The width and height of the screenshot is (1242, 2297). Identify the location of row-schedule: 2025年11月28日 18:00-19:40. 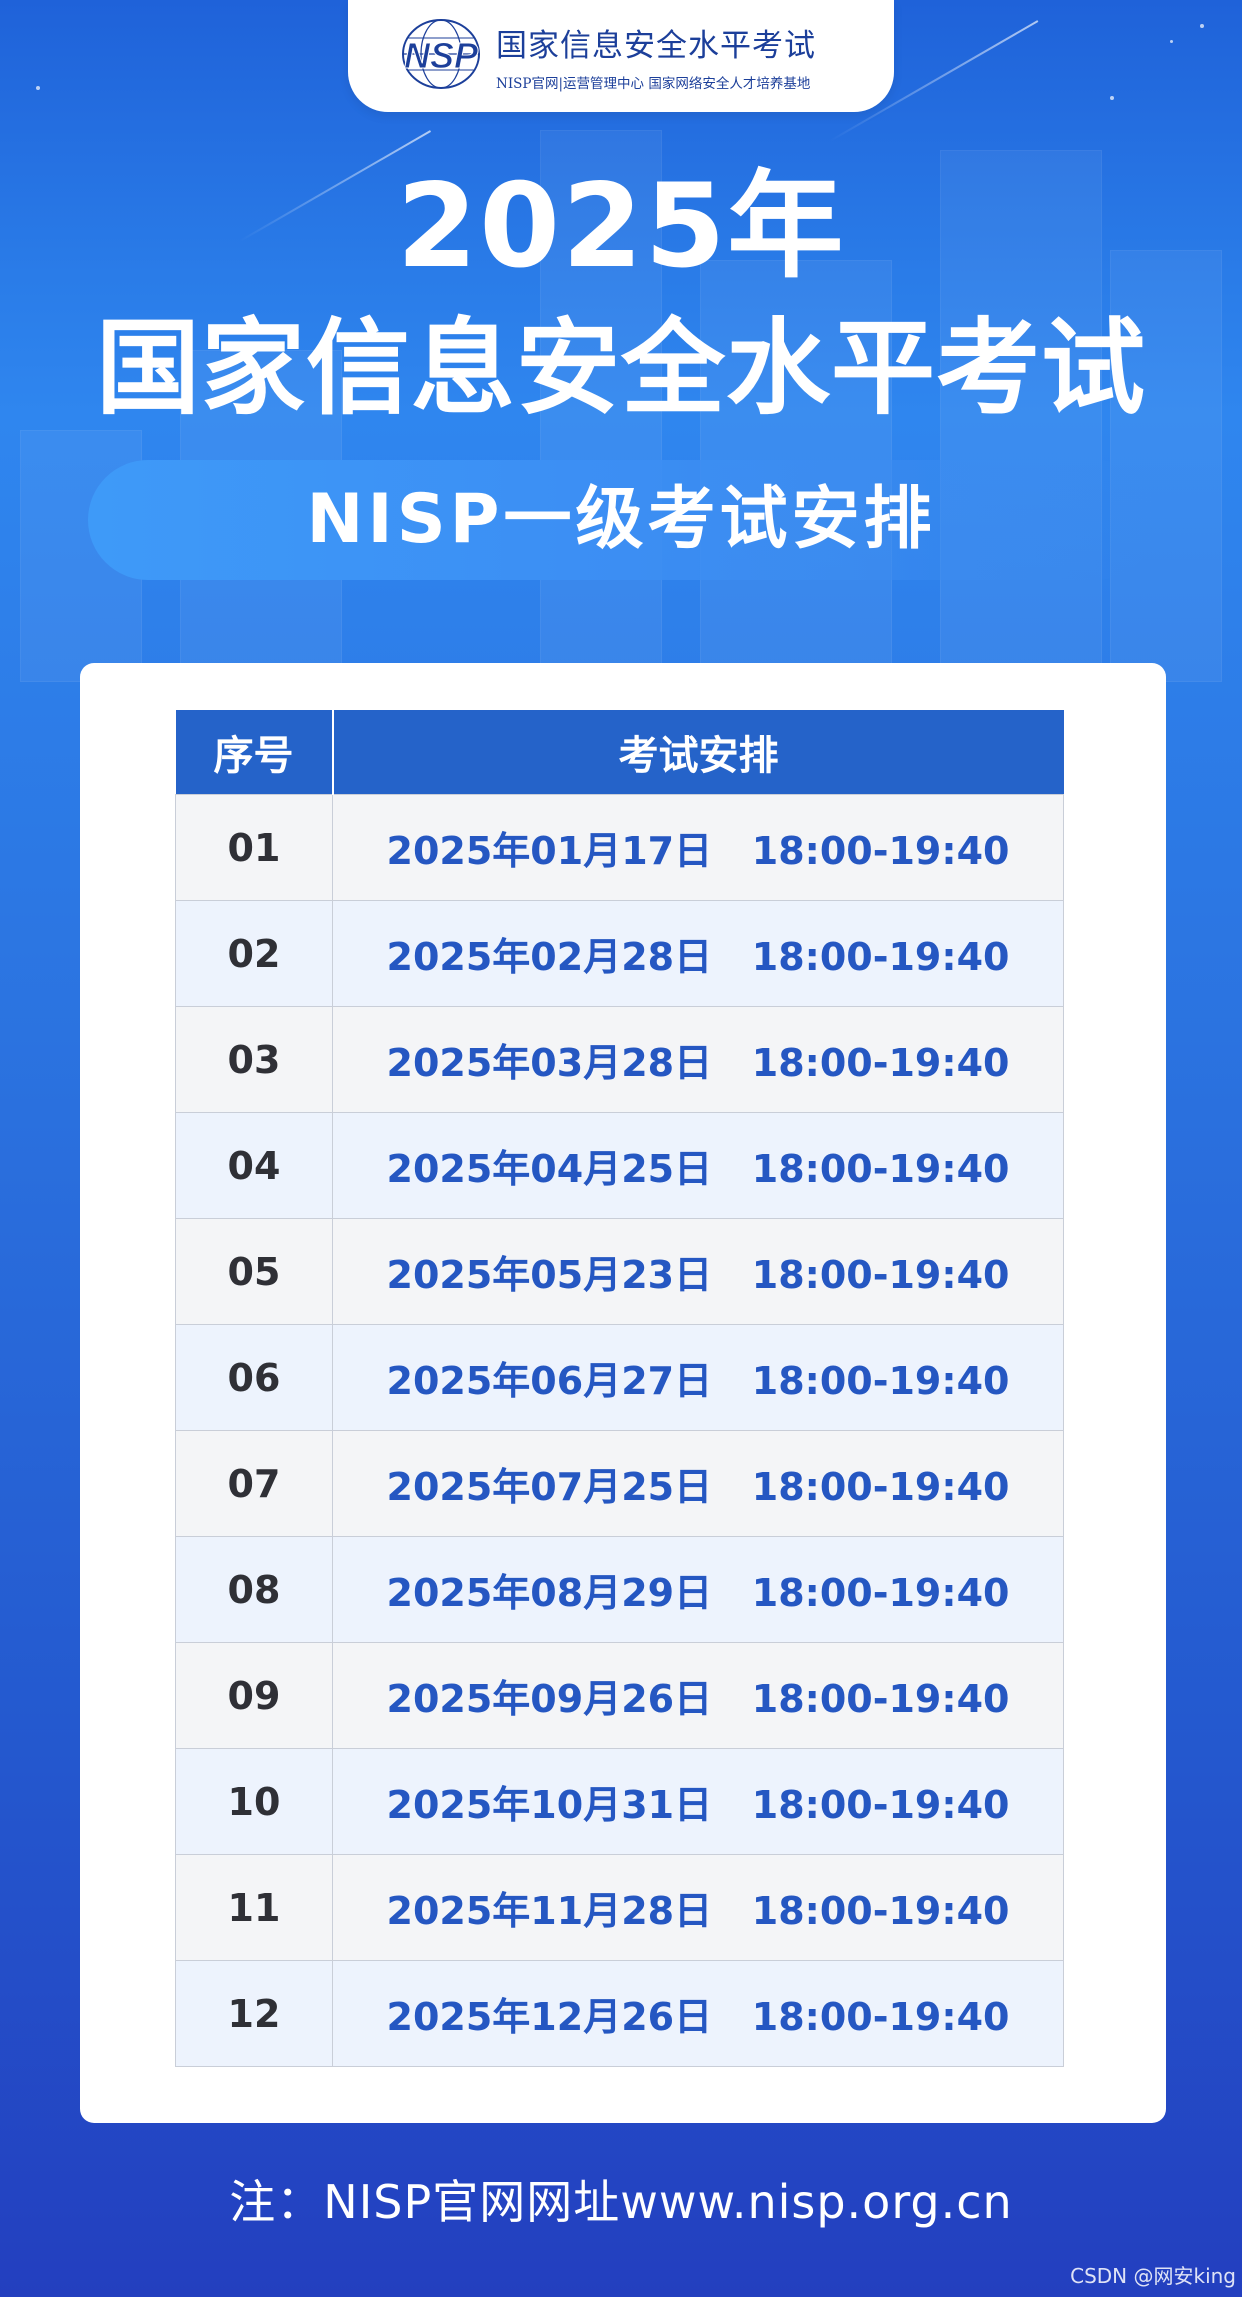
(698, 1907).